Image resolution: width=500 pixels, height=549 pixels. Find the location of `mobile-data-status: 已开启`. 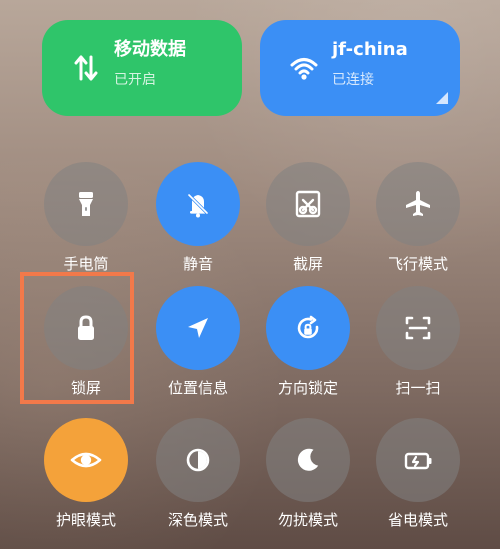

mobile-data-status: 已开启 is located at coordinates (135, 80).